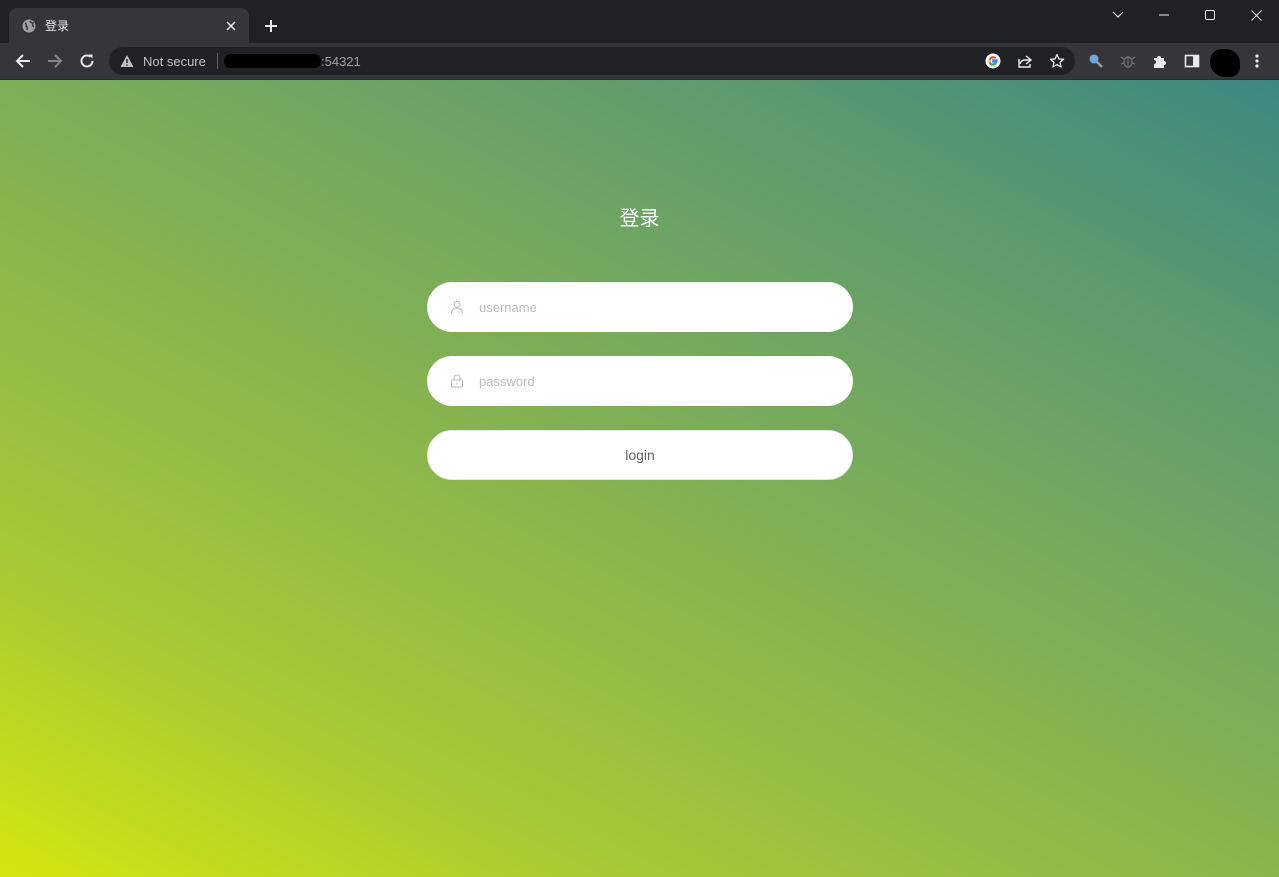 The height and width of the screenshot is (877, 1279). Describe the element at coordinates (1025, 61) in the screenshot. I see `share-icon` at that location.